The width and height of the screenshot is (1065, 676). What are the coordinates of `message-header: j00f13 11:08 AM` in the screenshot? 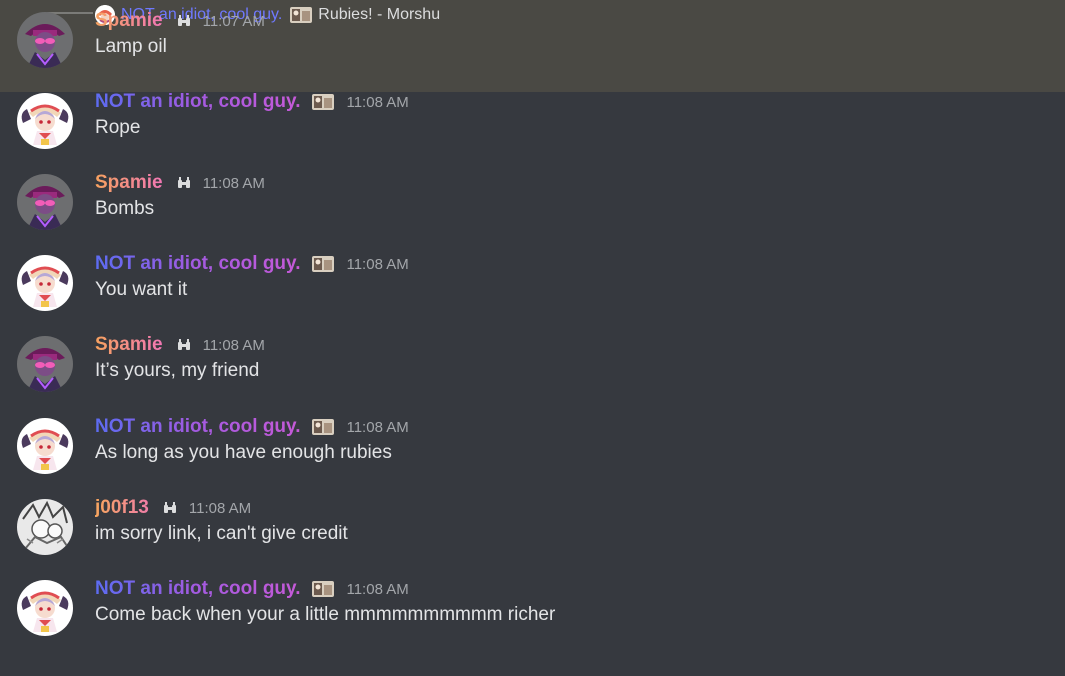 It's located at (173, 508).